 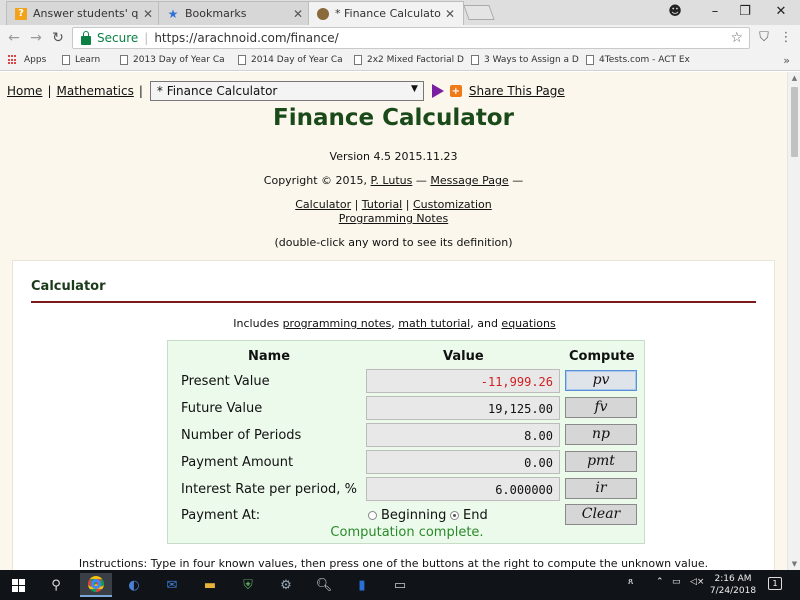 I want to click on row-label: Payment Amount, so click(x=237, y=462).